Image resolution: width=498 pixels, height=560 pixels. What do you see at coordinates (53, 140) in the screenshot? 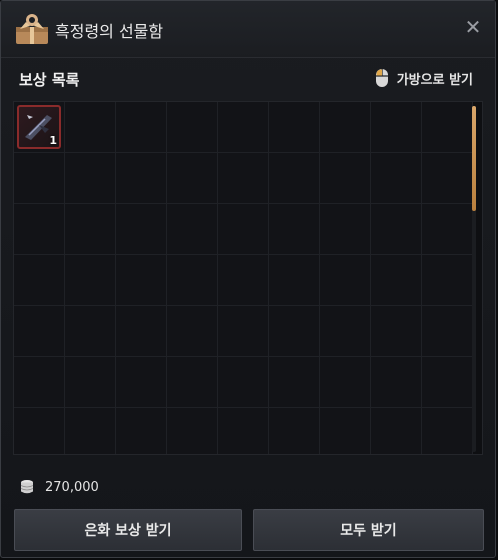
I see `item-count: 1` at bounding box center [53, 140].